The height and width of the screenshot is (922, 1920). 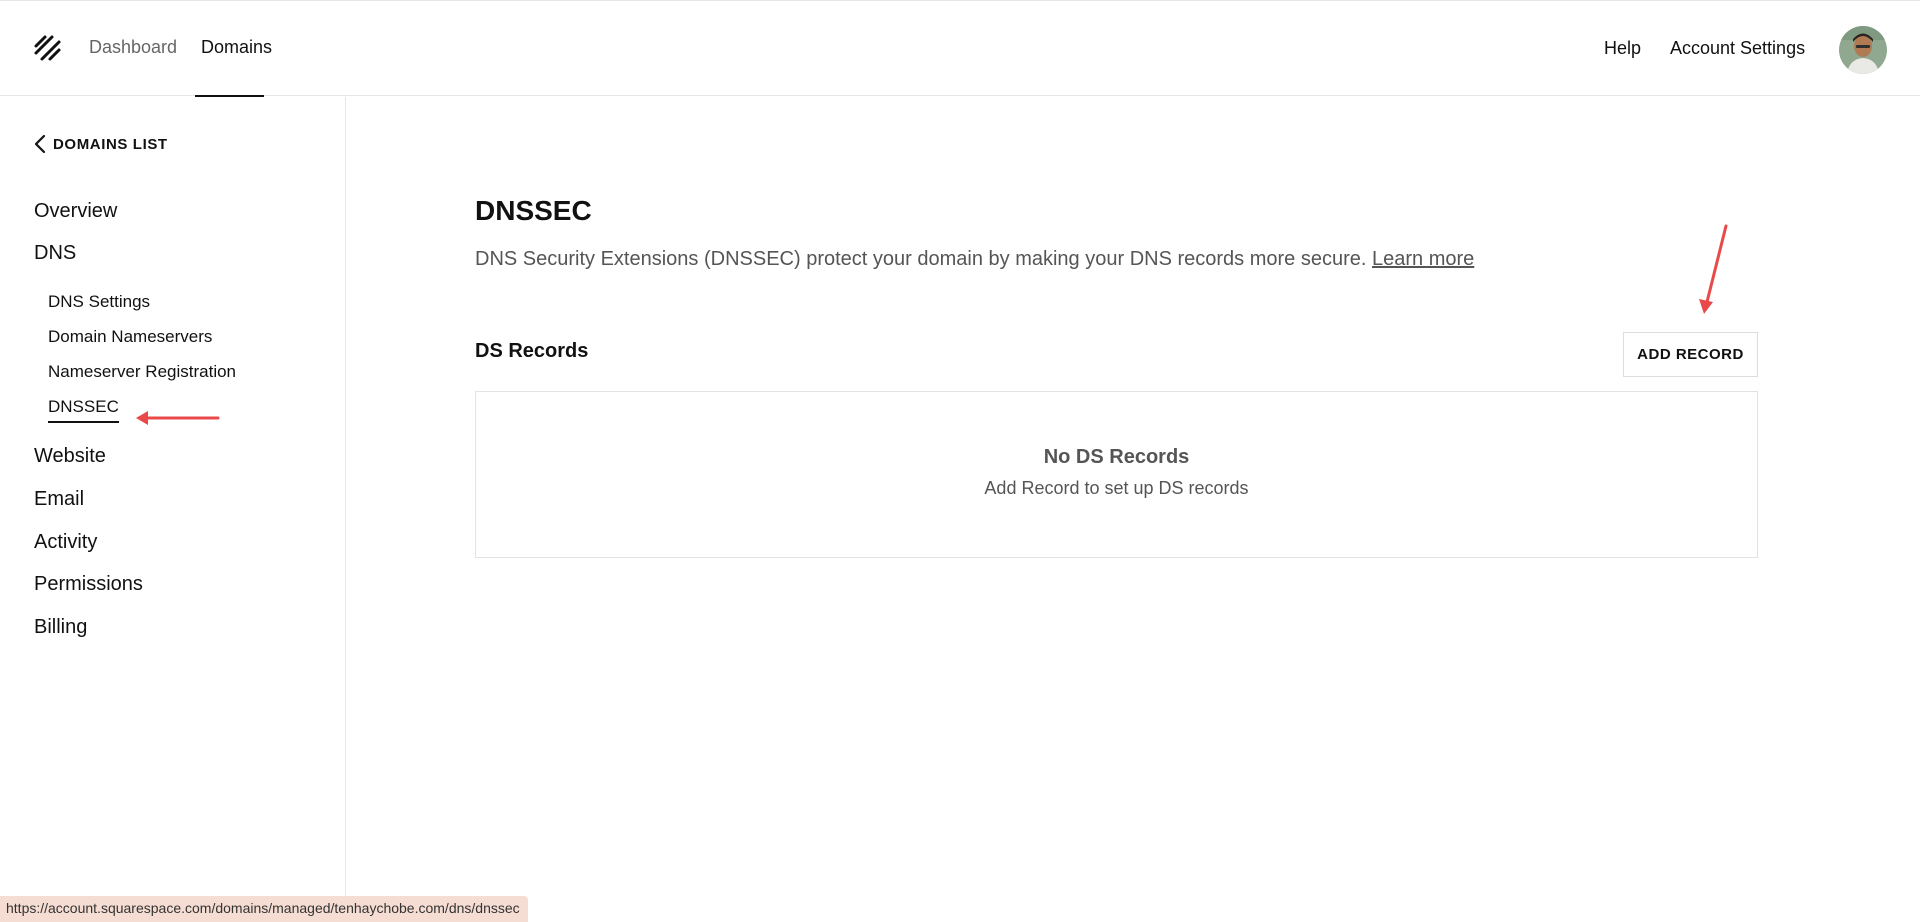 I want to click on sidebar-subitem-dns-settings: DNS Settings, so click(x=99, y=302).